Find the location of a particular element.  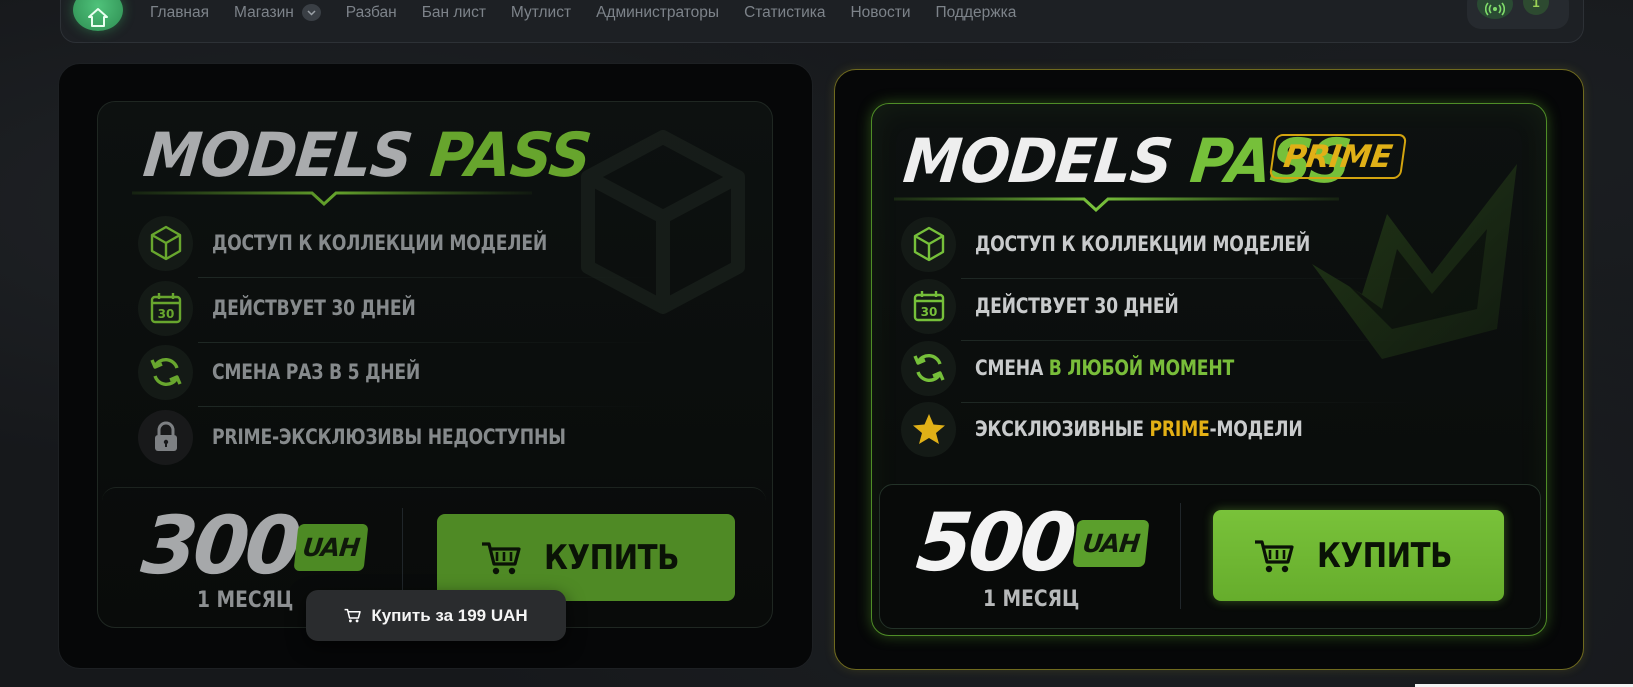

nav-link-news: Новости is located at coordinates (880, 12).